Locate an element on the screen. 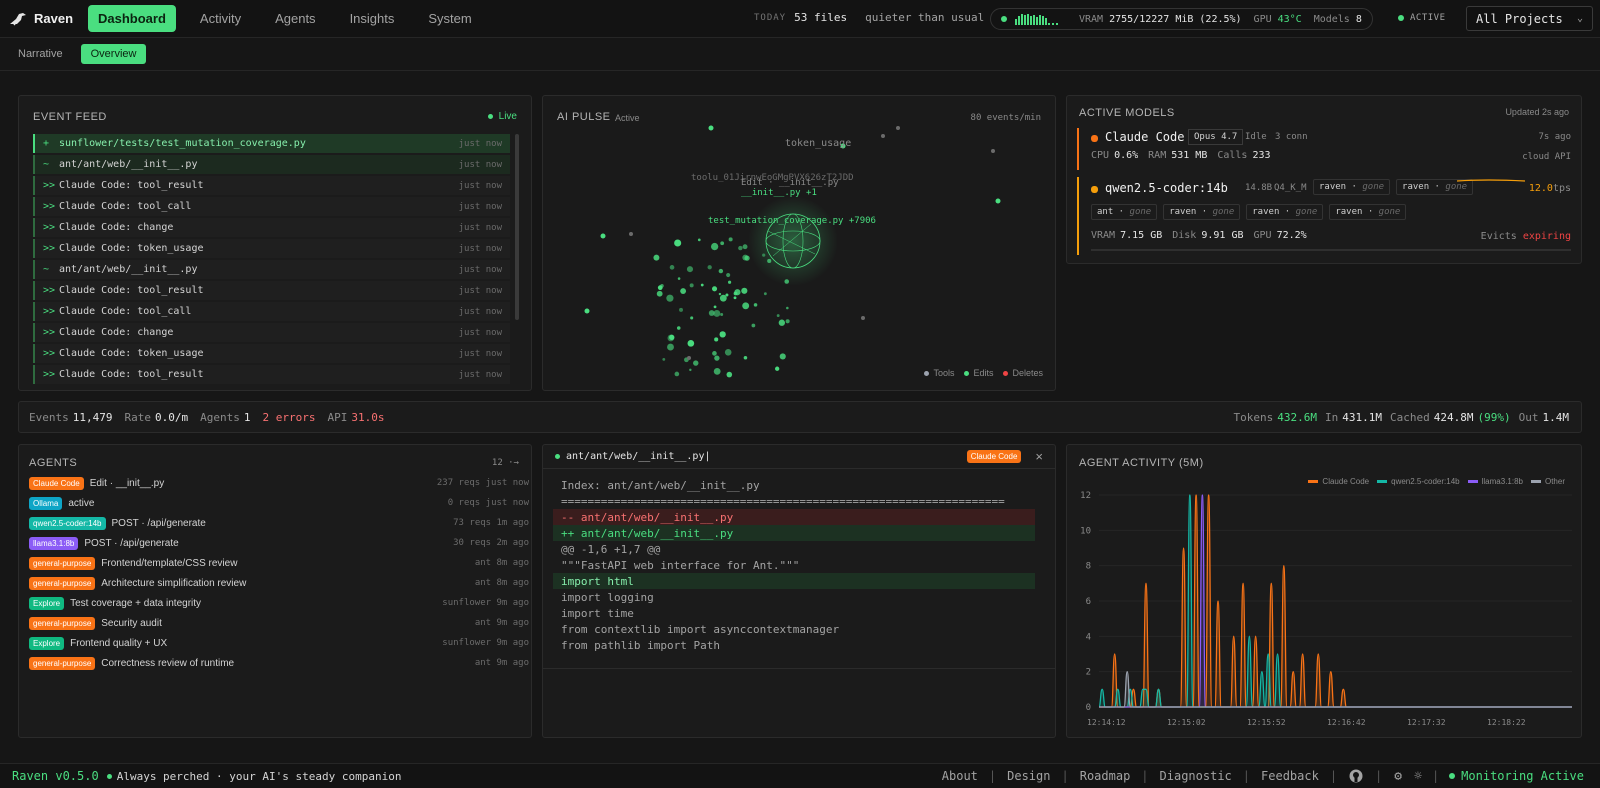  github-icon is located at coordinates (1356, 776).